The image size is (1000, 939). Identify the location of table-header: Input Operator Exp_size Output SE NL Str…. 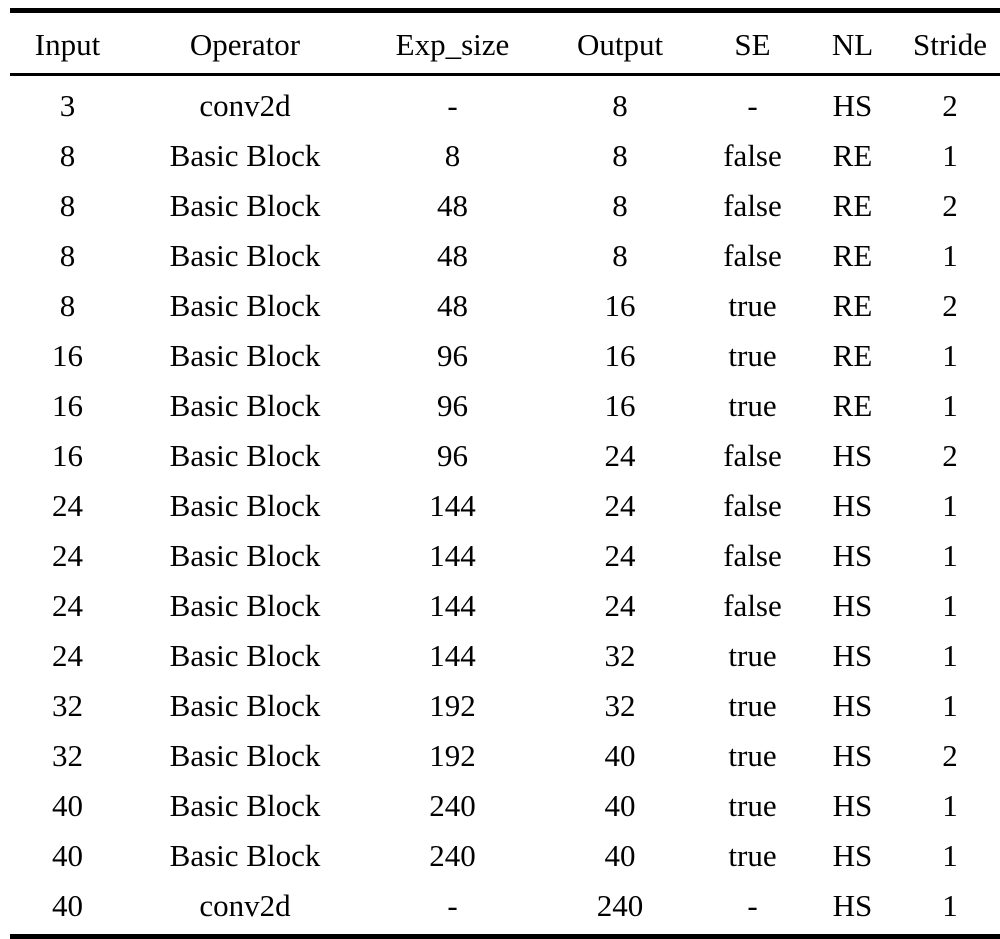
(505, 43).